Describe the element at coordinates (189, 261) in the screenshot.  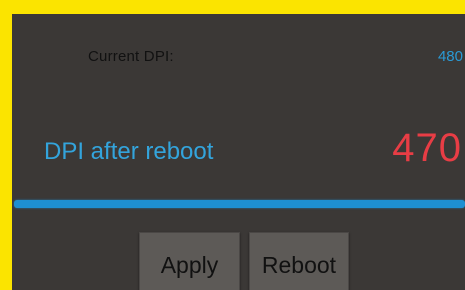
I see `apply-button: Apply` at that location.